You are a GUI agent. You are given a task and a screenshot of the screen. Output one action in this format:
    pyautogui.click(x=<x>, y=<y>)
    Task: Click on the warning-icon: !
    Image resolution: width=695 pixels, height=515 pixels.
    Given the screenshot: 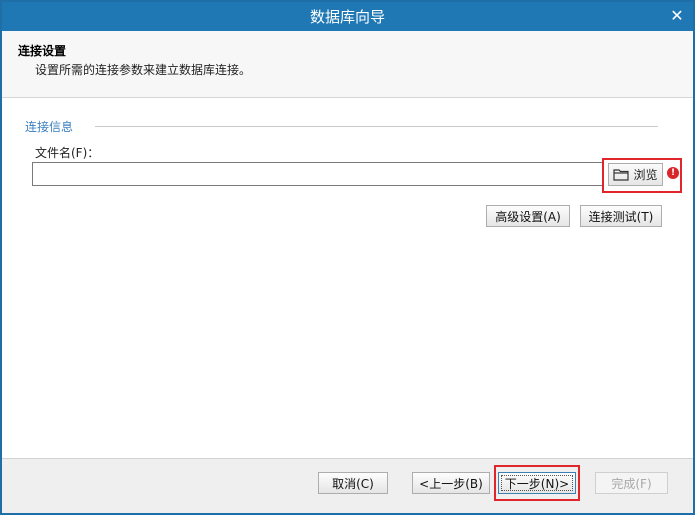 What is the action you would take?
    pyautogui.click(x=673, y=173)
    